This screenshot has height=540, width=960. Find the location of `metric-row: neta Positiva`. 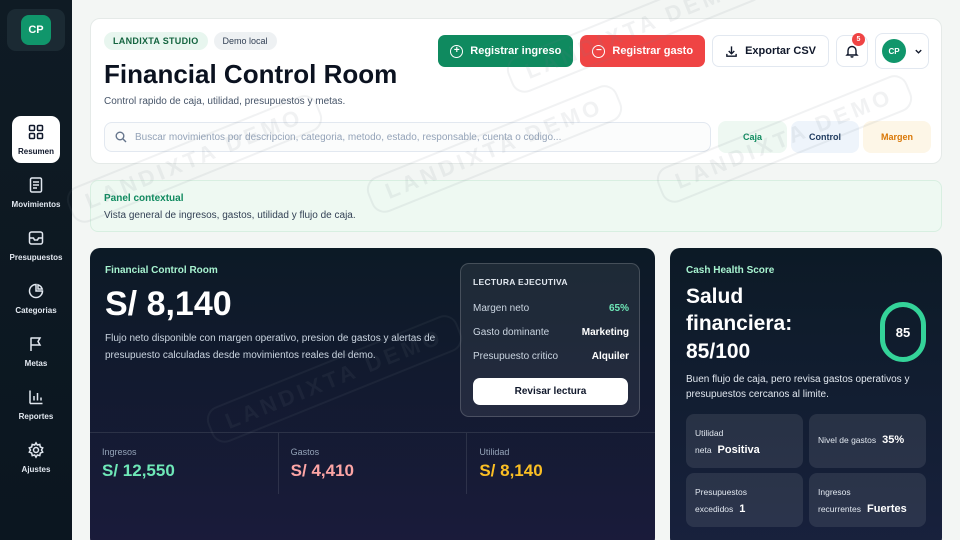

metric-row: neta Positiva is located at coordinates (727, 450).